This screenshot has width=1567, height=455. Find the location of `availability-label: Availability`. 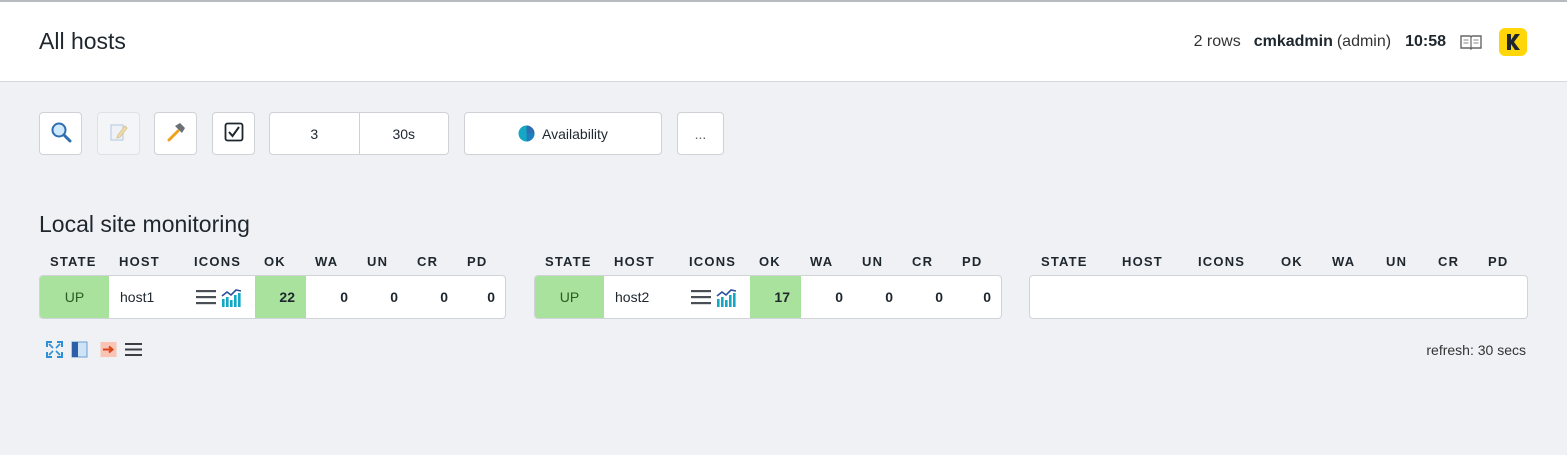

availability-label: Availability is located at coordinates (575, 133).